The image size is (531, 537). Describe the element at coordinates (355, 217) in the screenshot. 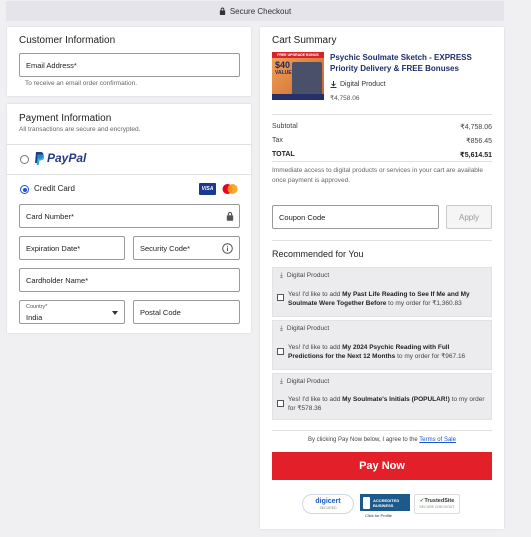

I see `coupon-code-field: Coupon Code` at that location.